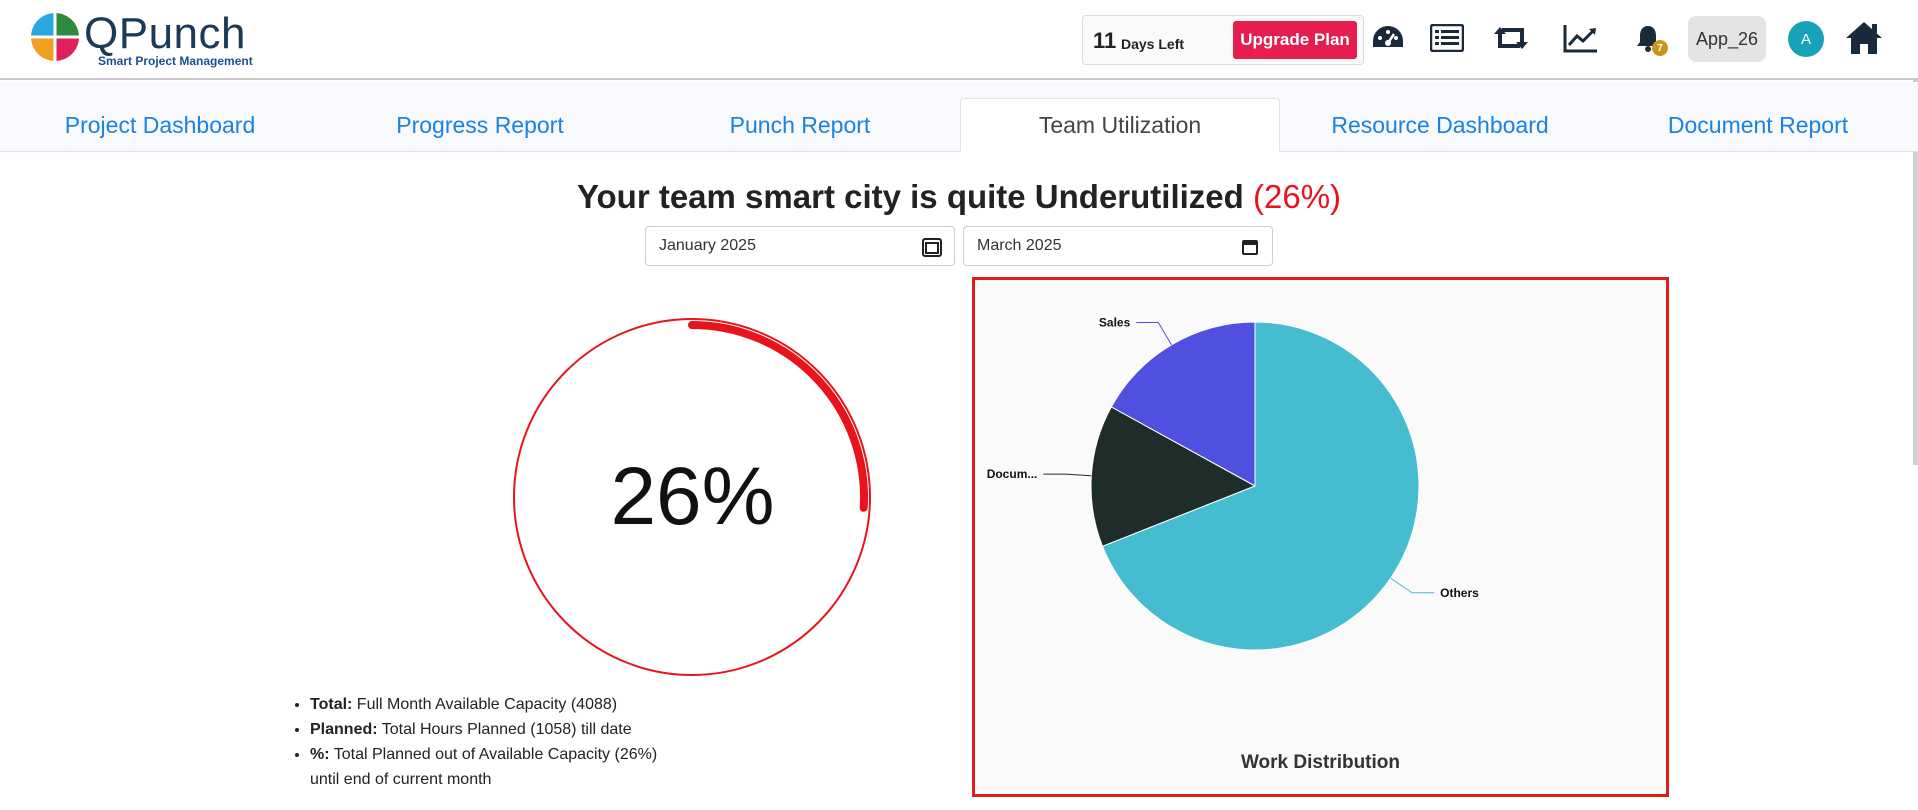  I want to click on qpunch-logo: QPunch Smart Project Management, so click(148, 40).